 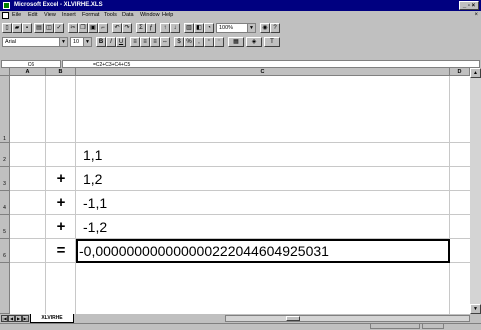 I want to click on font-size-select: 10 ▼, so click(x=81, y=42).